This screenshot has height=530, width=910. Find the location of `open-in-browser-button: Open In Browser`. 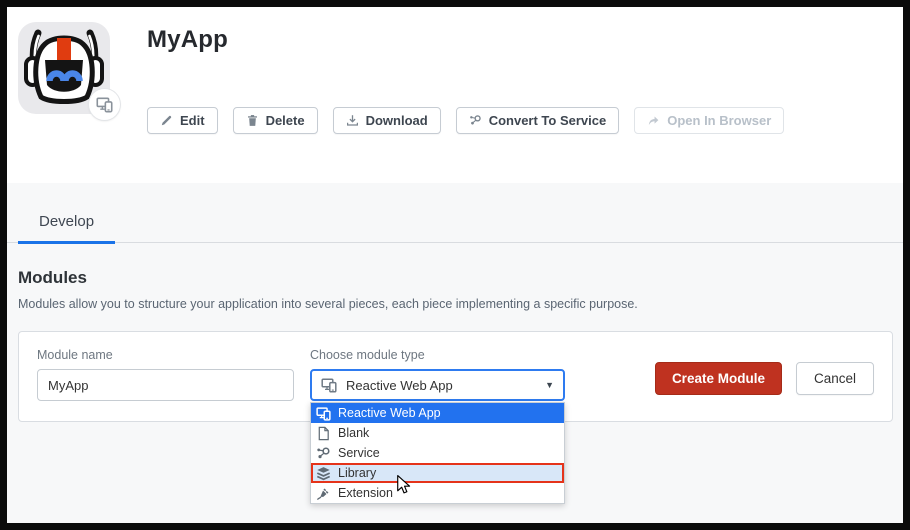

open-in-browser-button: Open In Browser is located at coordinates (709, 120).